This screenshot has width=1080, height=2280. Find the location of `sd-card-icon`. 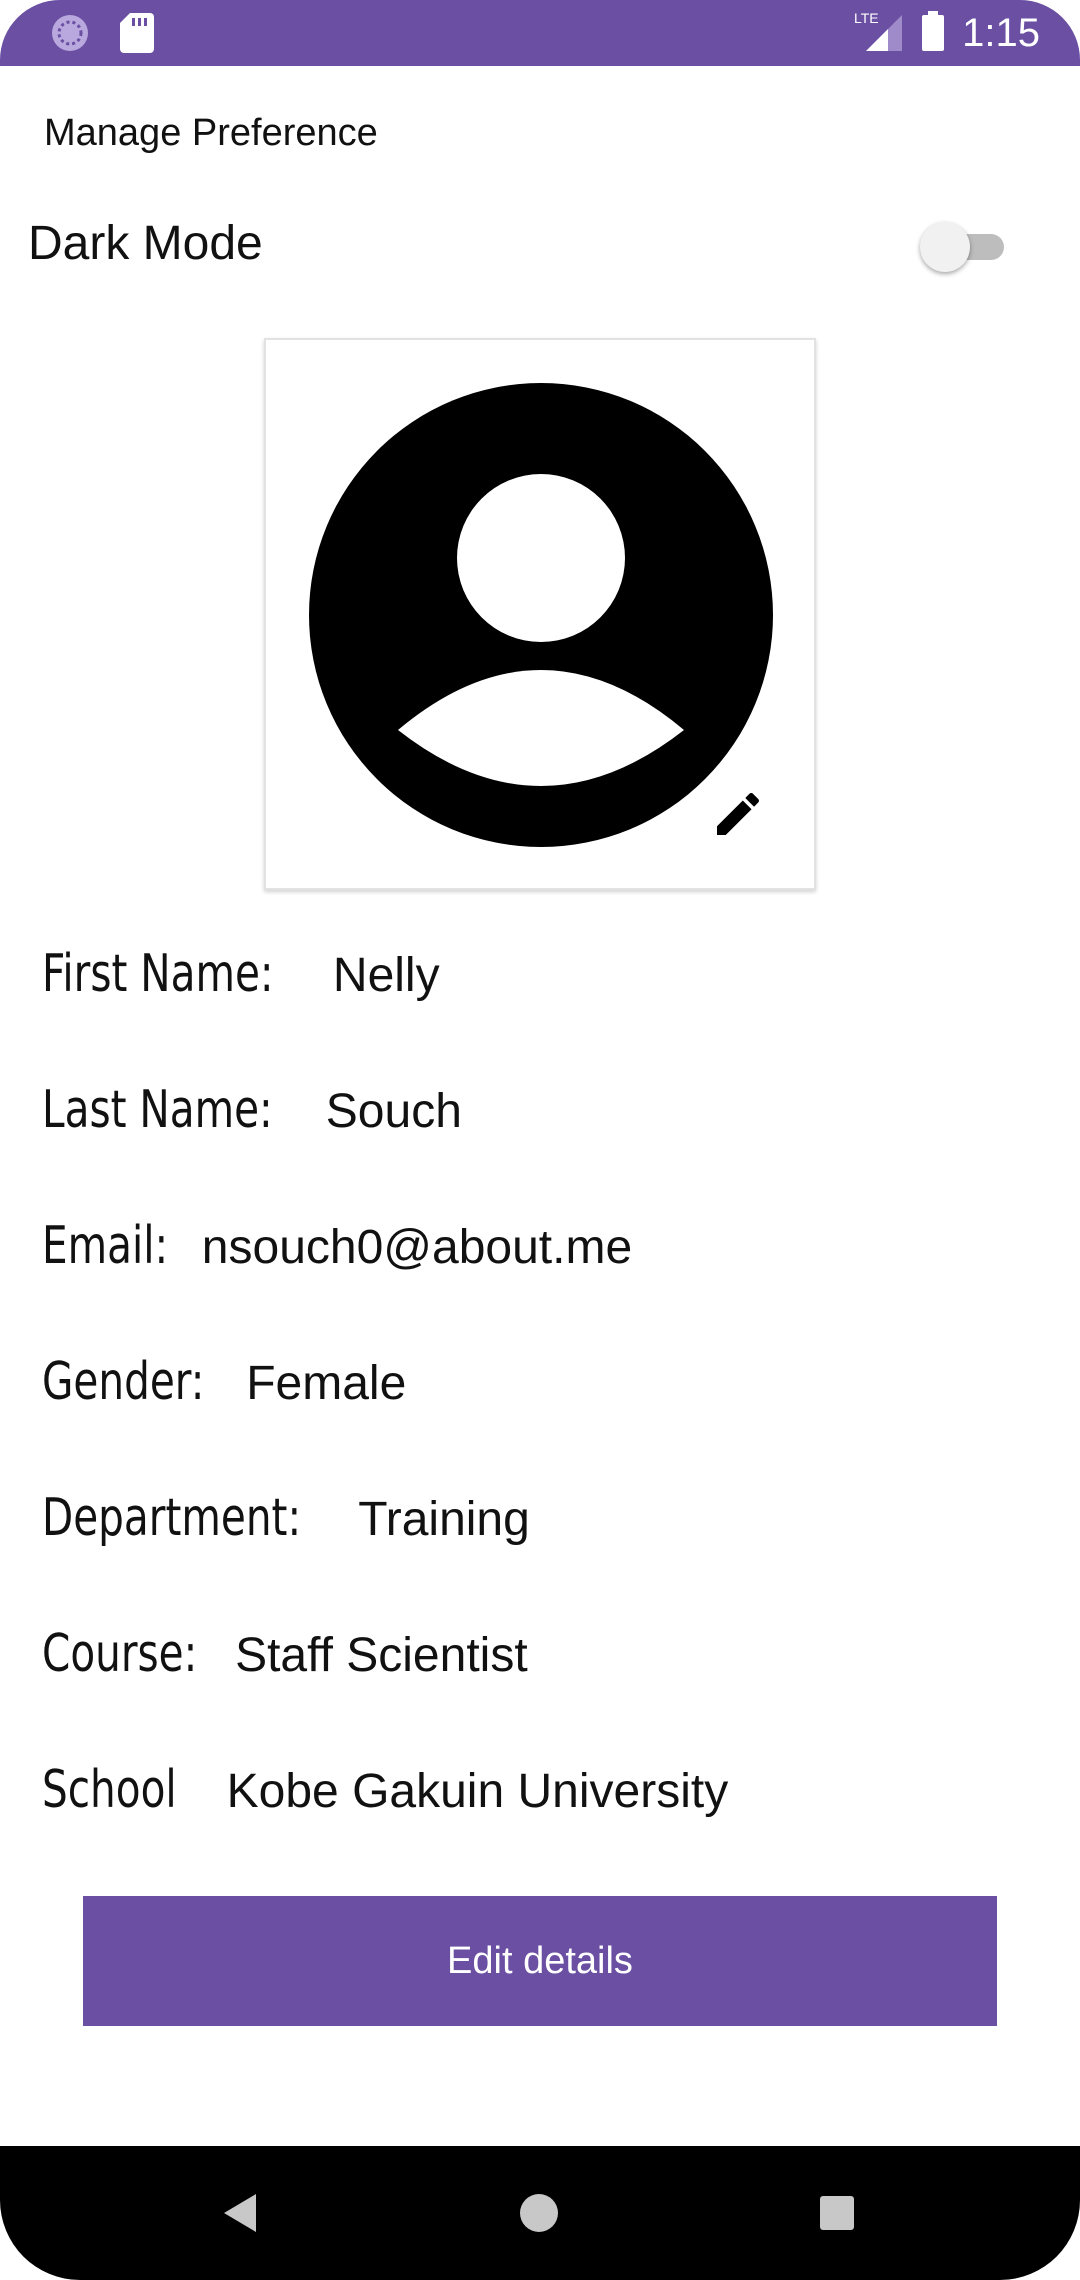

sd-card-icon is located at coordinates (137, 35).